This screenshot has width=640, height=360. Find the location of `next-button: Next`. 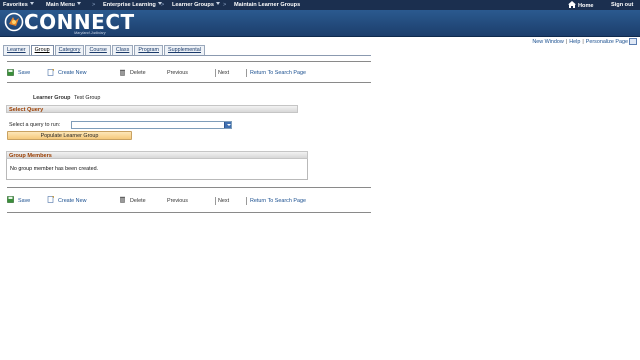

next-button: Next is located at coordinates (223, 73).